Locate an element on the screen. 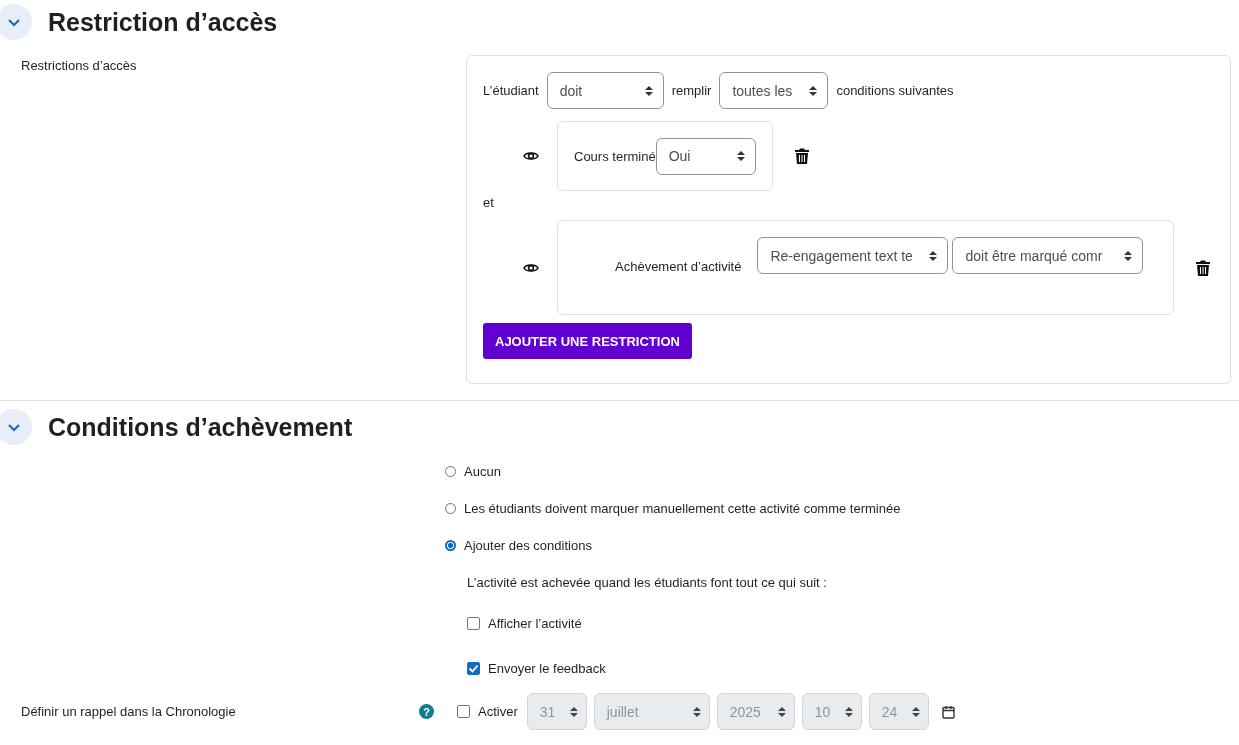 The height and width of the screenshot is (745, 1239). condition-label: Achèvement d’activité is located at coordinates (678, 266).